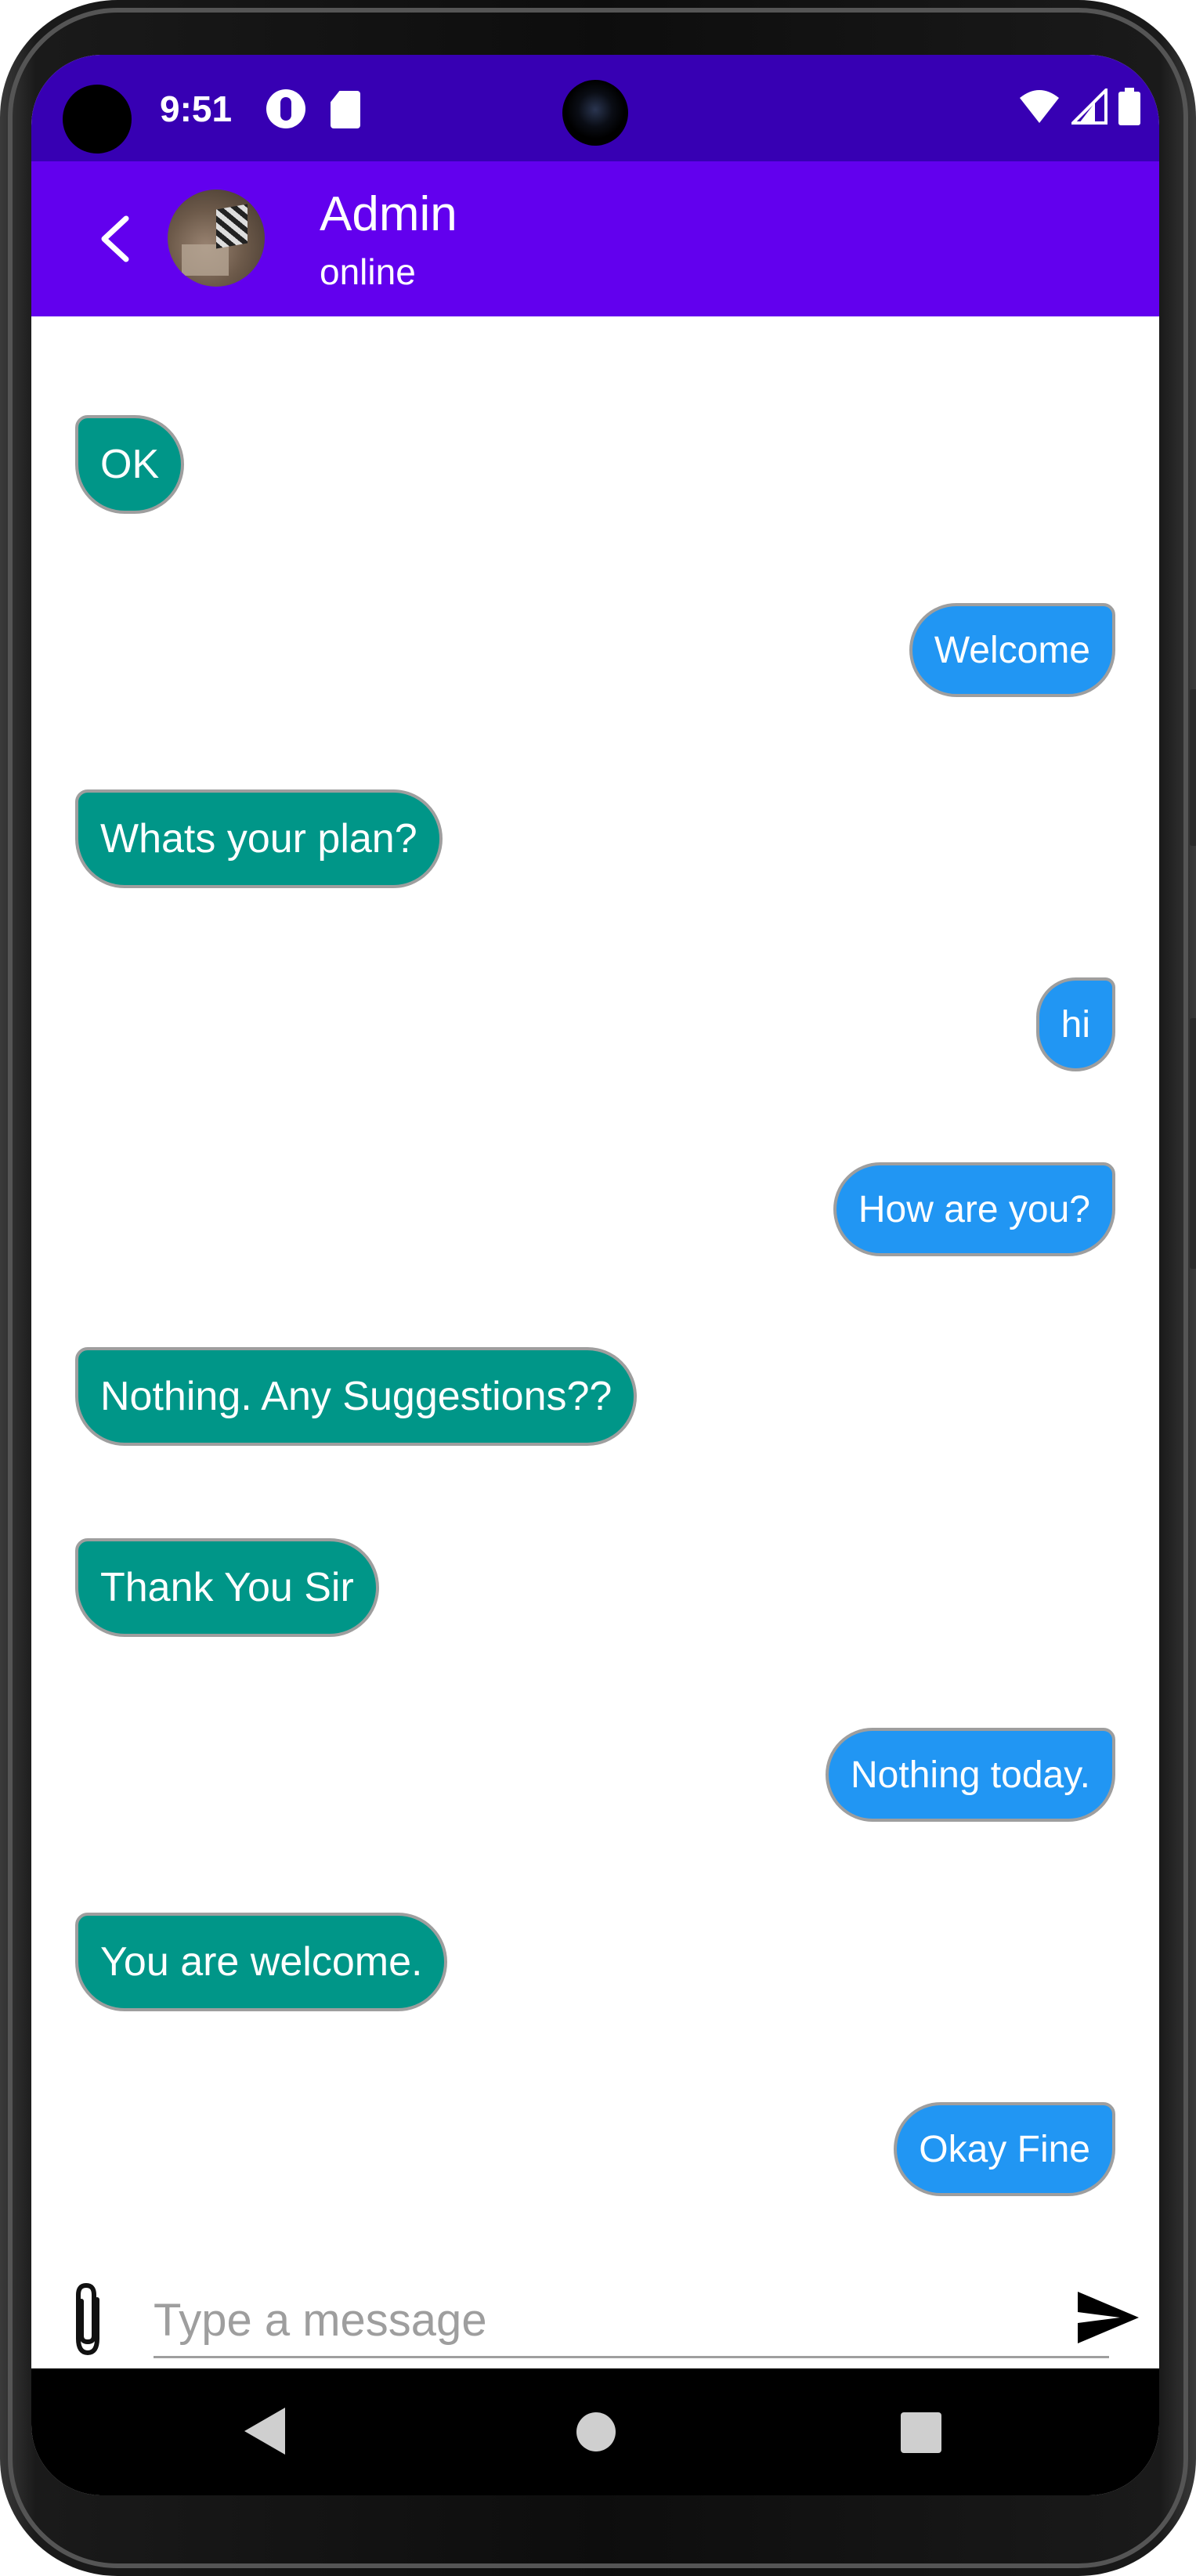 This screenshot has height=2576, width=1196. I want to click on message-bubble-outgoing: How are you?, so click(974, 1209).